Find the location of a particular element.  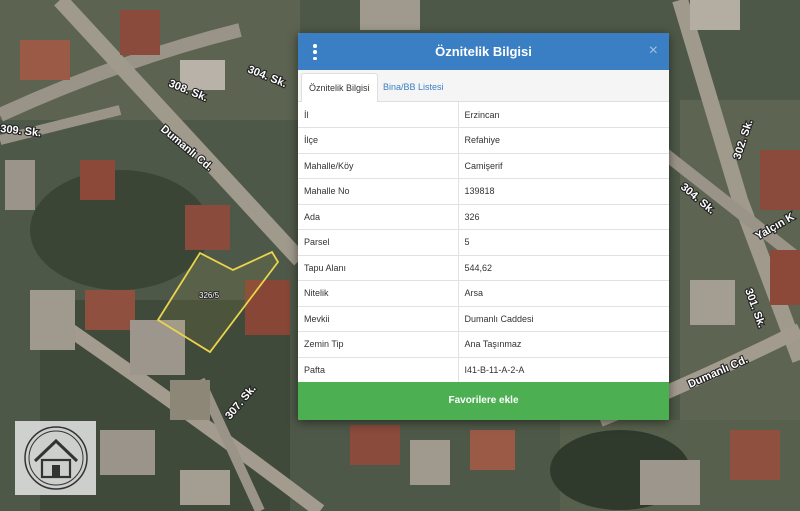

attribute-key: İl is located at coordinates (378, 115).